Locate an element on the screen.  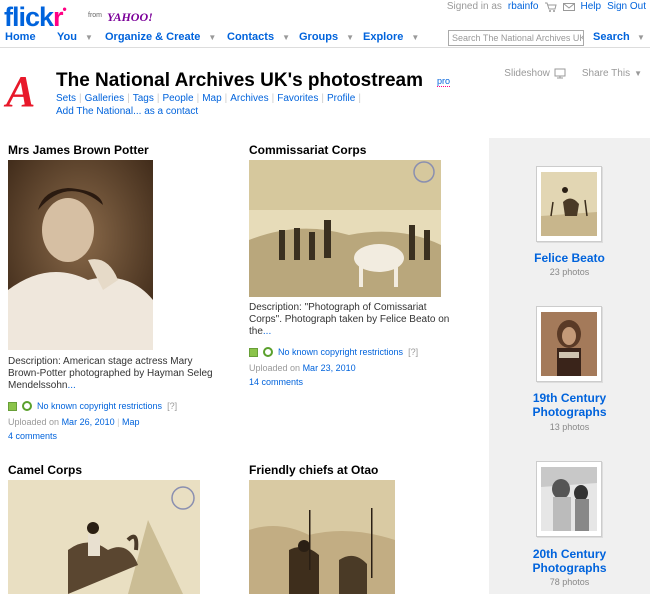
upload-info: Uploaded on Mar 26, 2010 | Map is located at coordinates (74, 422).